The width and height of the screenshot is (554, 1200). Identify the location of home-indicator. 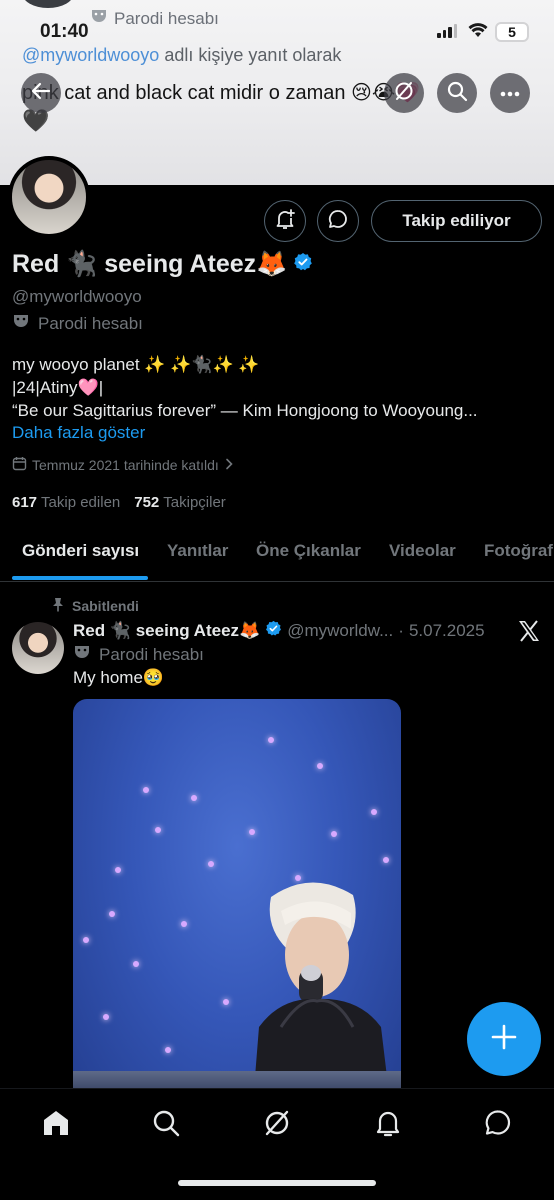
(277, 1183).